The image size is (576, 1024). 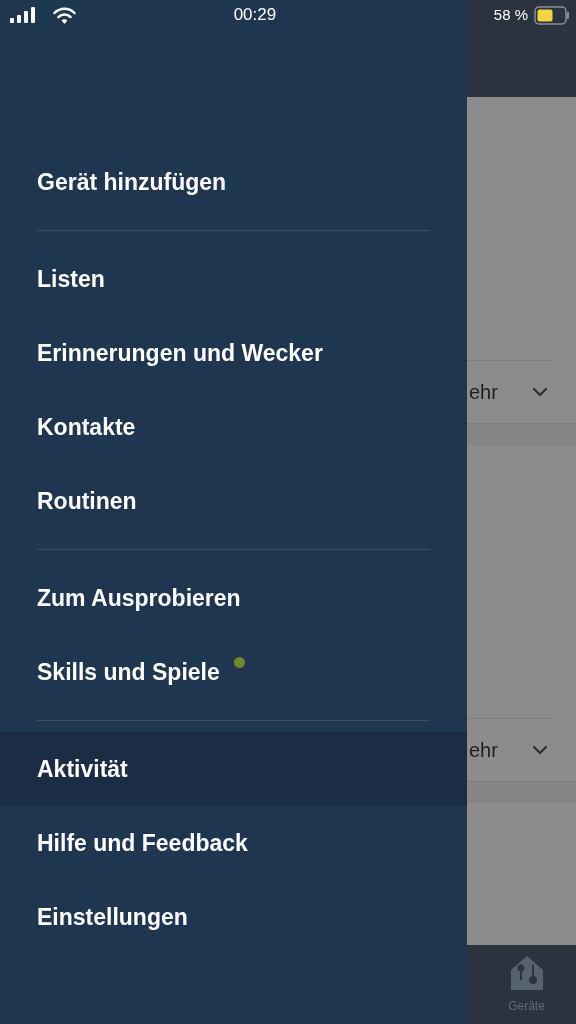 What do you see at coordinates (233, 843) in the screenshot?
I see `menu-item: Hilfe und Feedback` at bounding box center [233, 843].